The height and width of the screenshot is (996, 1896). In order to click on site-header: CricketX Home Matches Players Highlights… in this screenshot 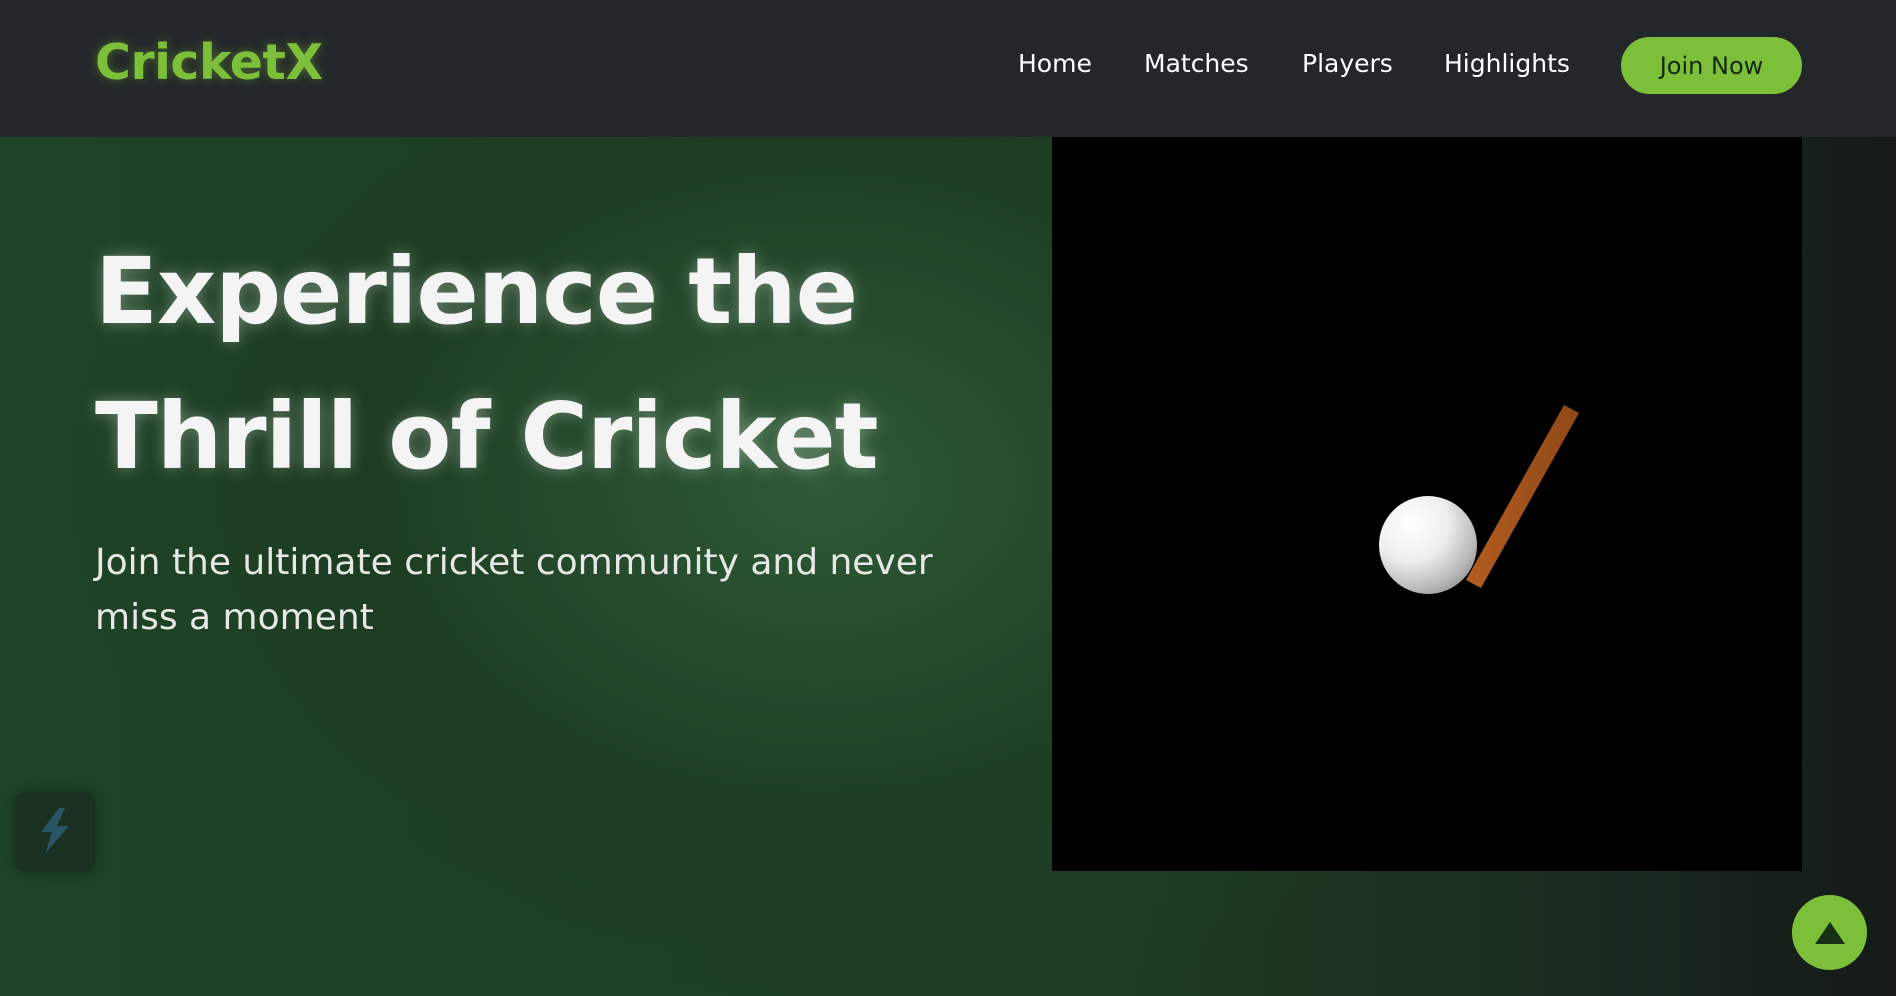, I will do `click(948, 68)`.